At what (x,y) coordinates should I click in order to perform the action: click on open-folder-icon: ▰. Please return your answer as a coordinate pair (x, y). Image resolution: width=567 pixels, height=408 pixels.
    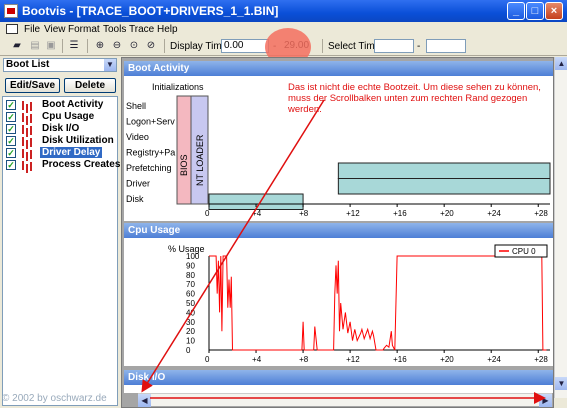
    Looking at the image, I should click on (17, 46).